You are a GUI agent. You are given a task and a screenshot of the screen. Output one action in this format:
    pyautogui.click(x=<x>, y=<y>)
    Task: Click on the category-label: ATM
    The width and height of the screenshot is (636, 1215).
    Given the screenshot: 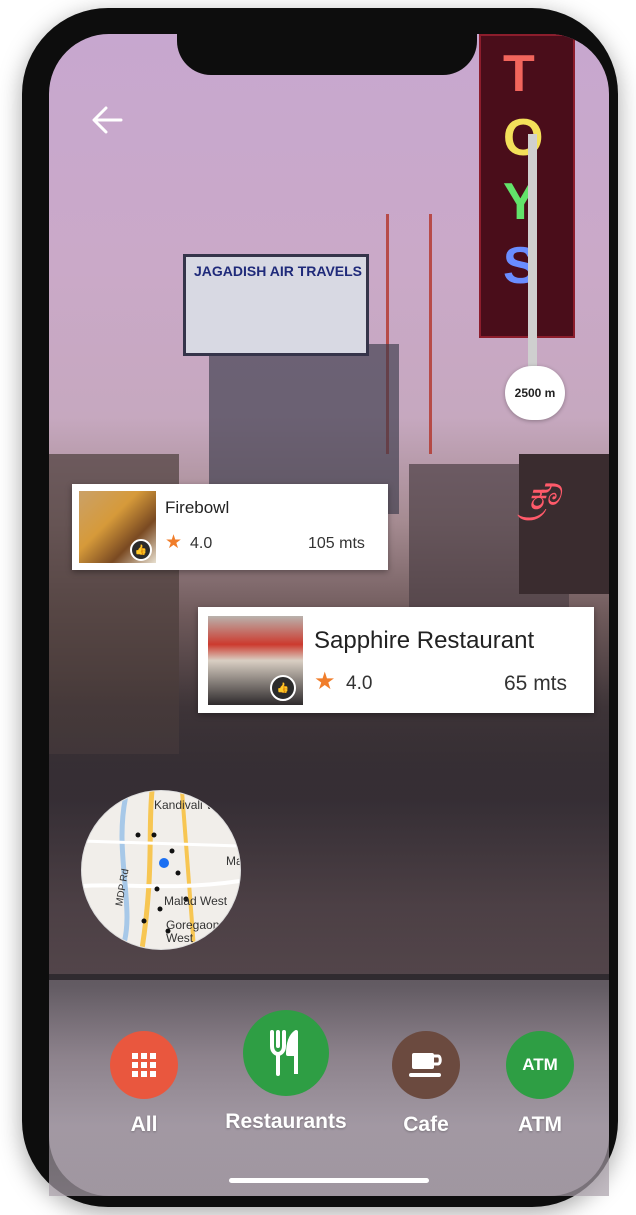 What is the action you would take?
    pyautogui.click(x=540, y=1124)
    